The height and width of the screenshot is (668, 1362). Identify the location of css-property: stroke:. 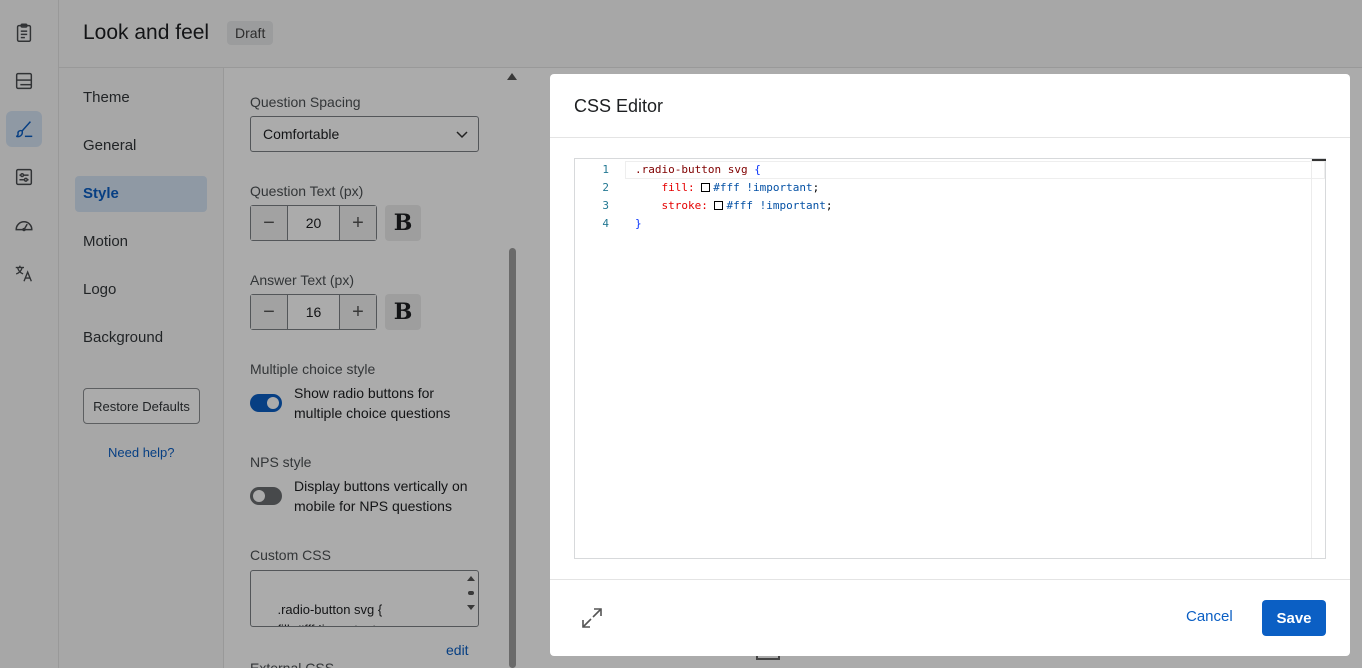
(684, 205).